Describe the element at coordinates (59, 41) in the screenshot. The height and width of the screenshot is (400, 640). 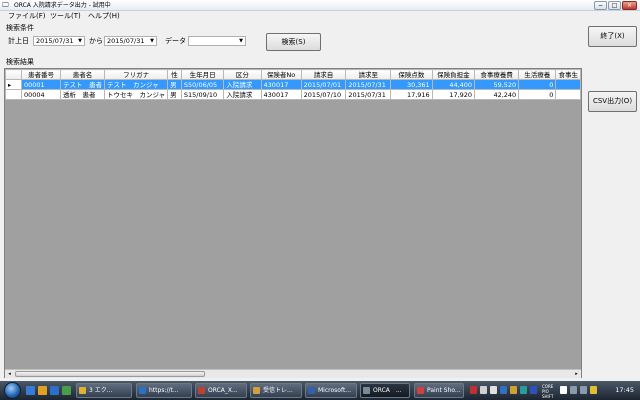
I see `date-from-picker: 2015/07/31 ▼` at that location.